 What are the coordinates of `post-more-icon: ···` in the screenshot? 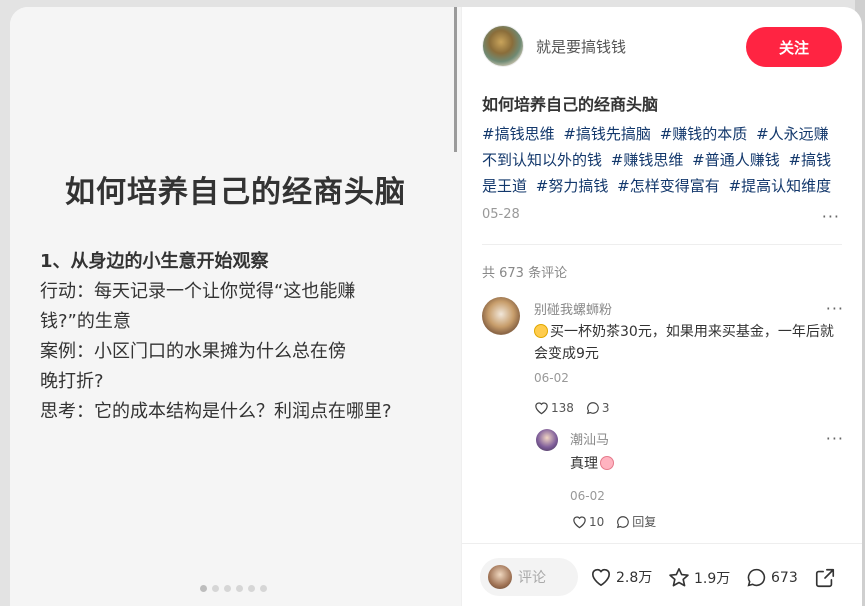 It's located at (831, 216).